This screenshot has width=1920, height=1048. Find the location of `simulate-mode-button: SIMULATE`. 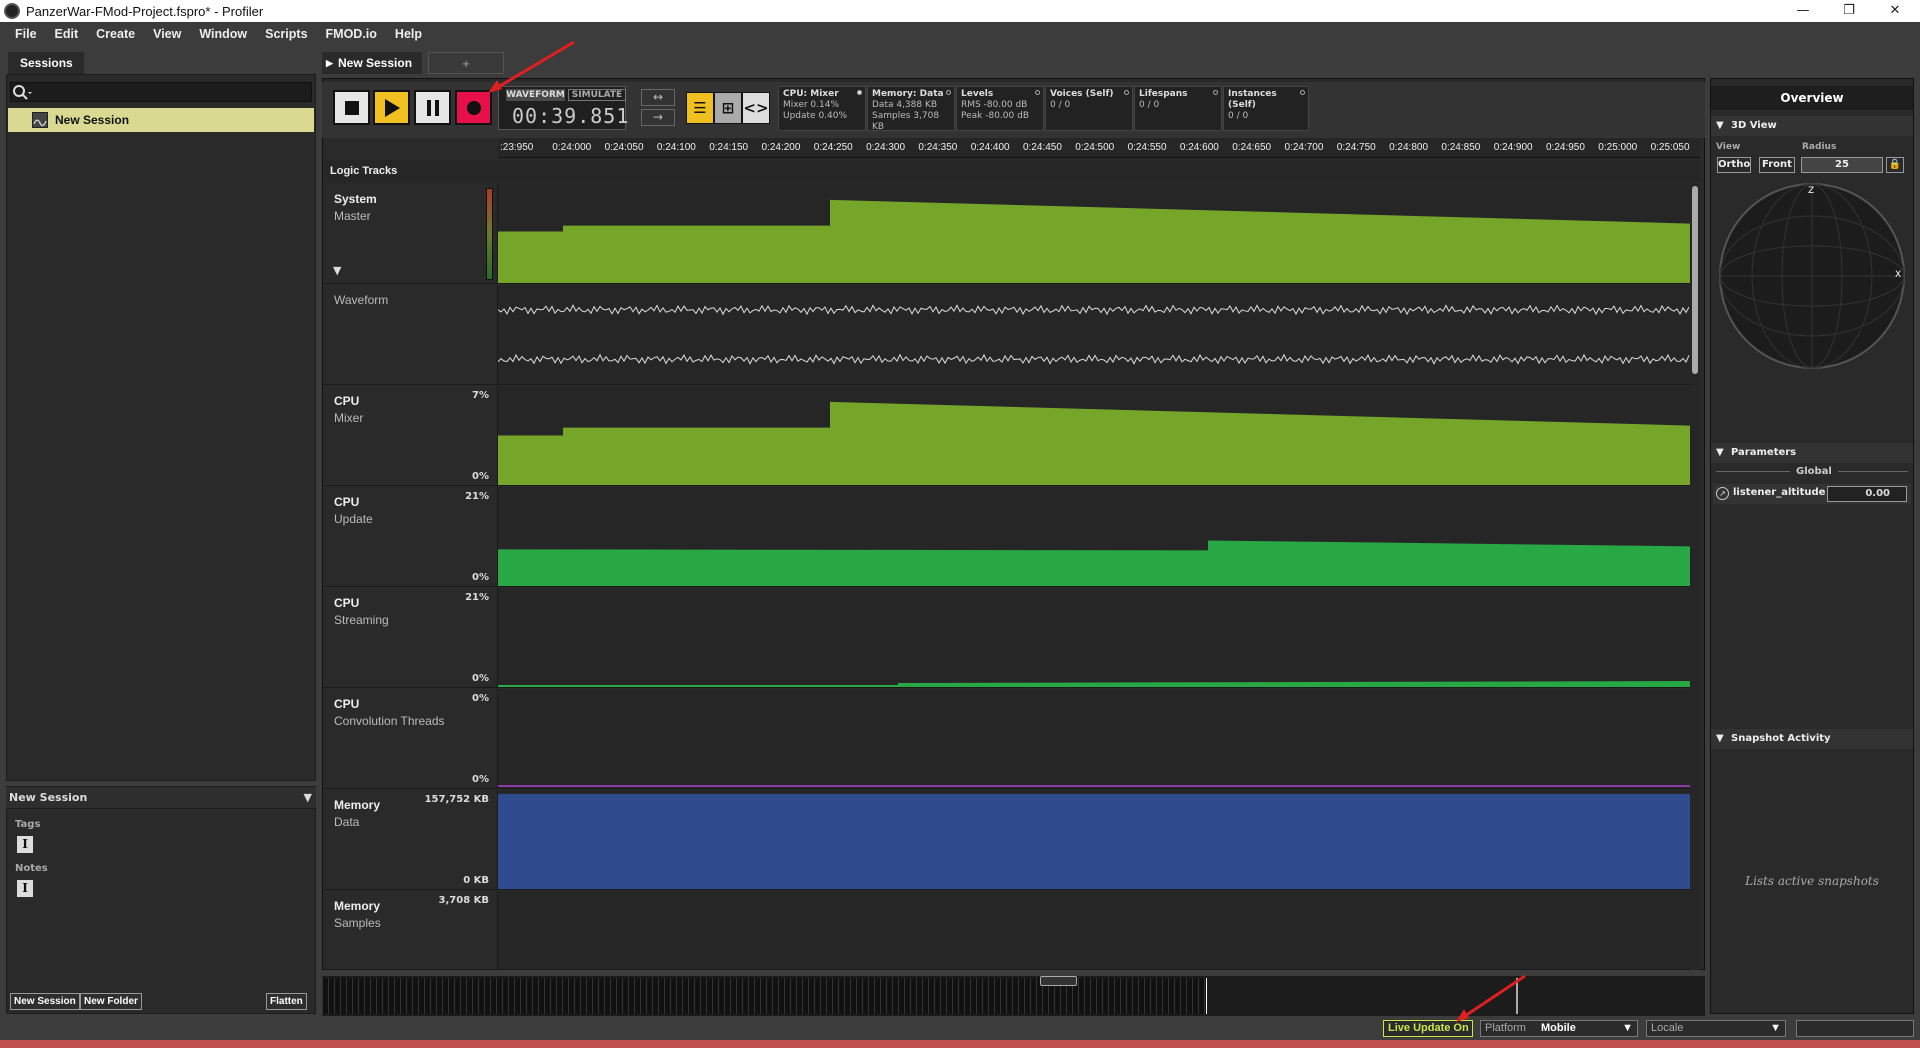

simulate-mode-button: SIMULATE is located at coordinates (597, 95).